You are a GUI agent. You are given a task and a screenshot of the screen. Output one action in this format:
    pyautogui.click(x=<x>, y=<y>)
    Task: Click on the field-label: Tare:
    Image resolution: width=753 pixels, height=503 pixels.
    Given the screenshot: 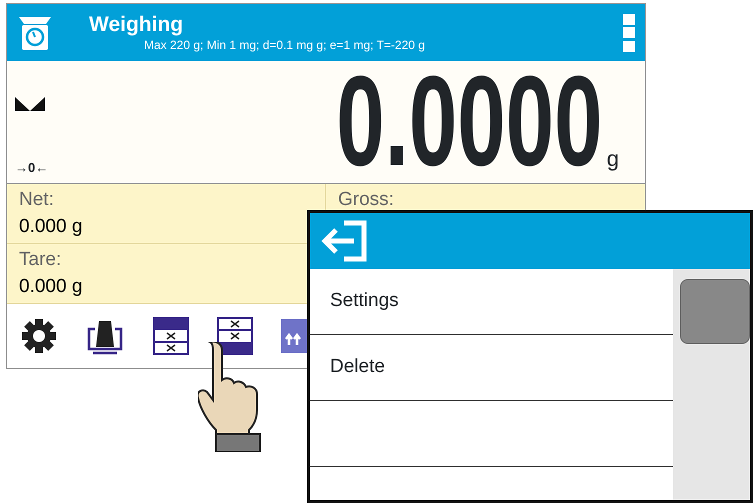 What is the action you would take?
    pyautogui.click(x=40, y=260)
    